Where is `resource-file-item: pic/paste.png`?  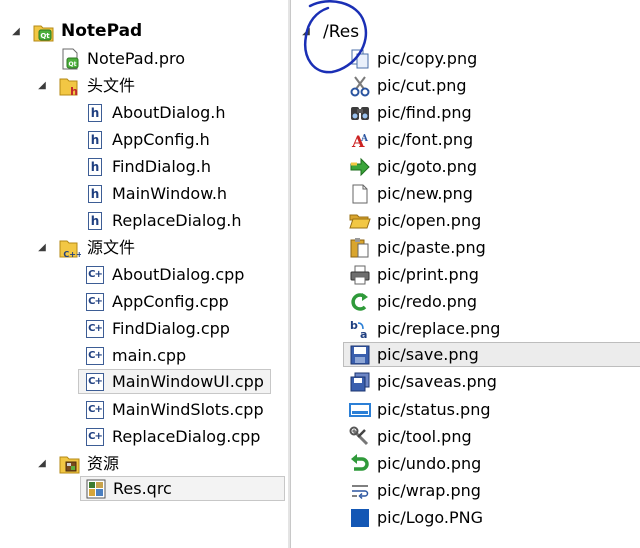 resource-file-item: pic/paste.png is located at coordinates (417, 247).